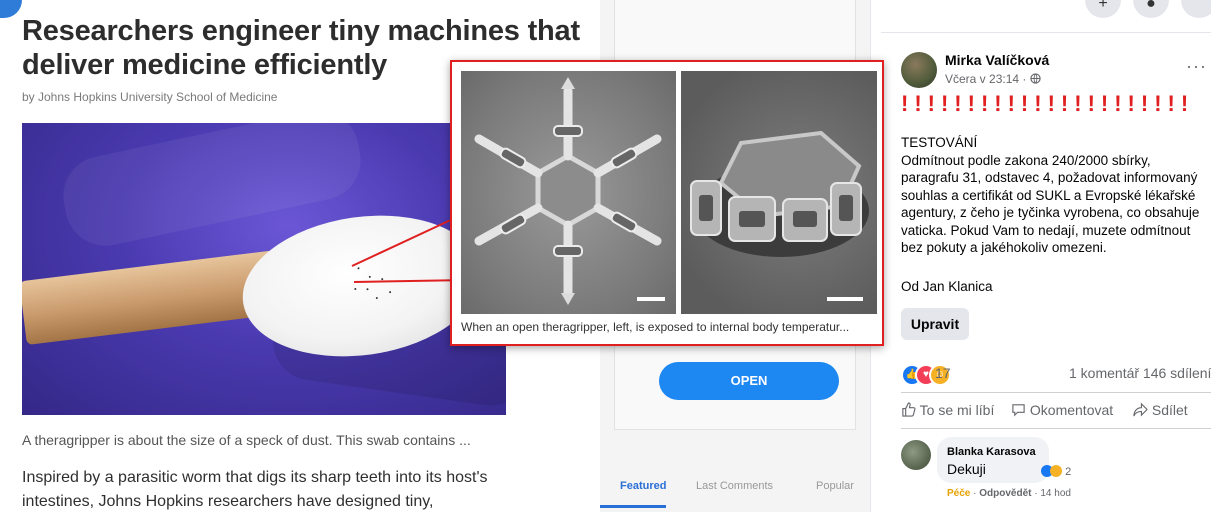 The width and height of the screenshot is (1211, 514). I want to click on post-from: Od Jan Klanica, so click(947, 286).